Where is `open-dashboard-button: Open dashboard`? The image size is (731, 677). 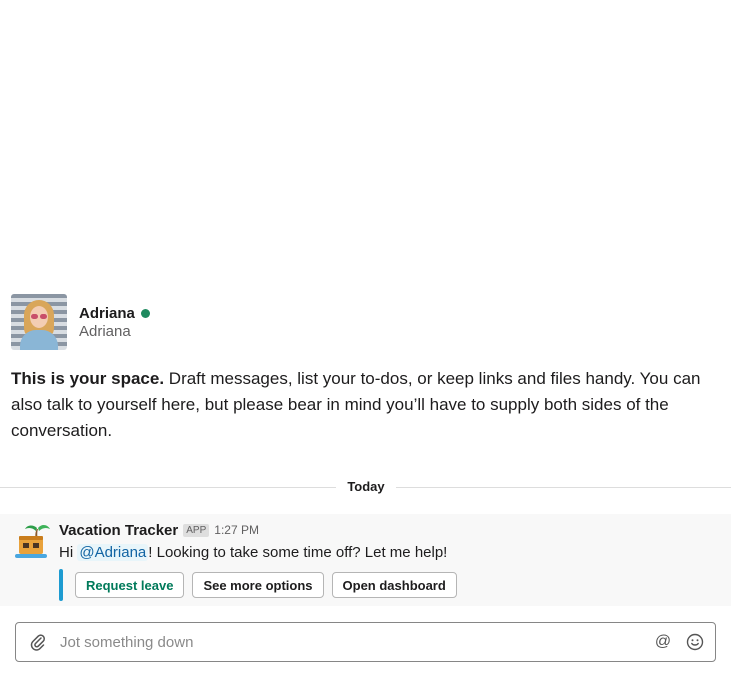 open-dashboard-button: Open dashboard is located at coordinates (394, 585).